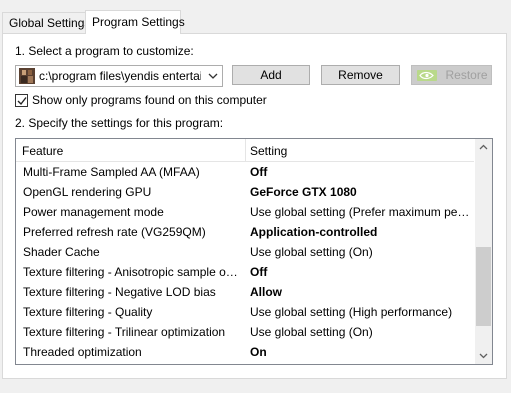 The image size is (511, 393). Describe the element at coordinates (46, 22) in the screenshot. I see `tab-global-settings: Global Settings` at that location.